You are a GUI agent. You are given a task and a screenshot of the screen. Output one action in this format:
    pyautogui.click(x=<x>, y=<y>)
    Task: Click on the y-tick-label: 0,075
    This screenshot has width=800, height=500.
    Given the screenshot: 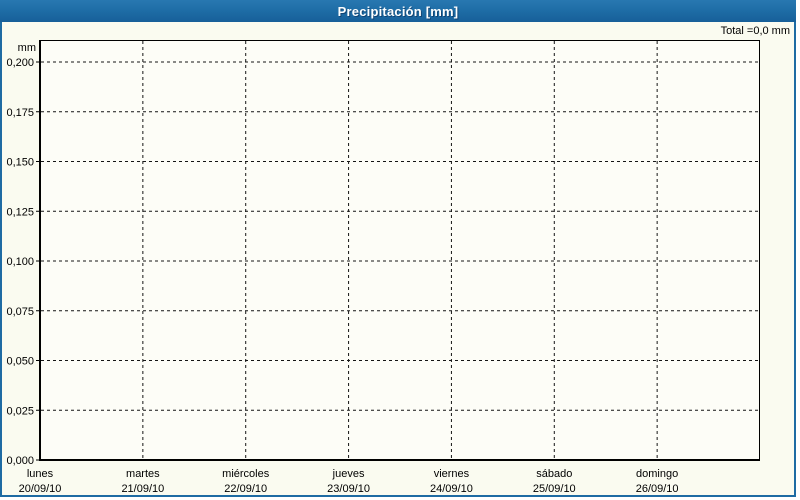 What is the action you would take?
    pyautogui.click(x=20, y=312)
    